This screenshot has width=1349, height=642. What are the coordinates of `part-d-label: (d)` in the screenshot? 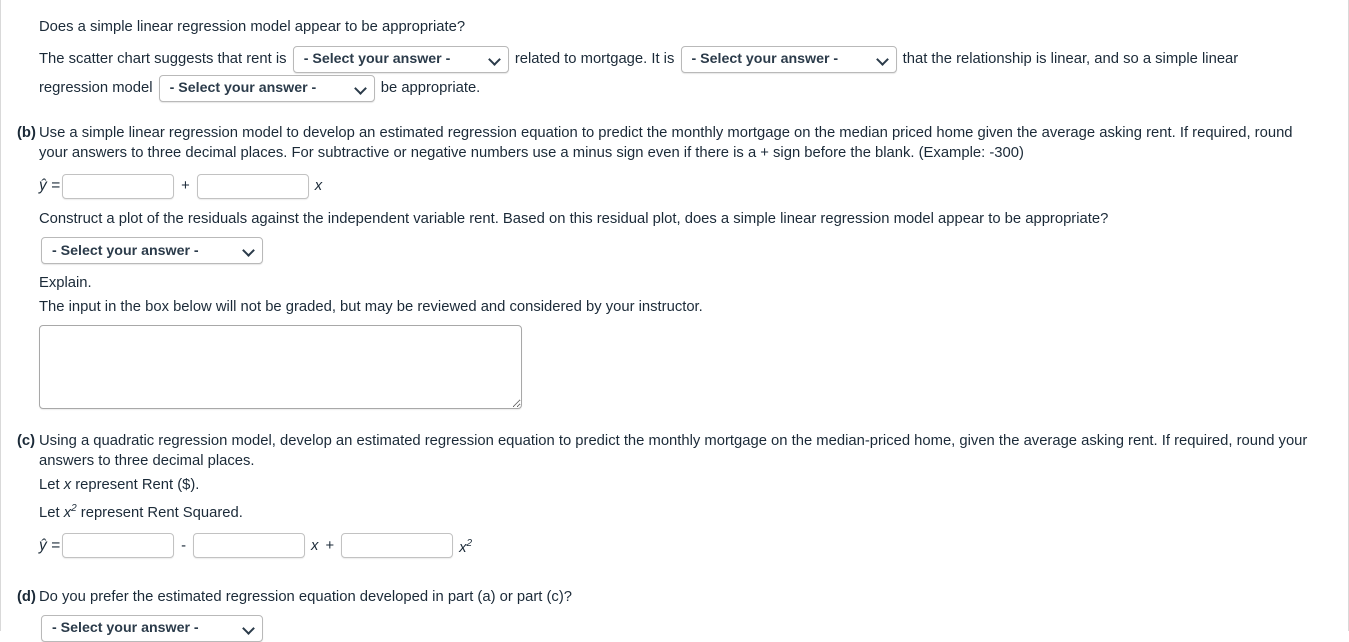 It's located at (26, 596).